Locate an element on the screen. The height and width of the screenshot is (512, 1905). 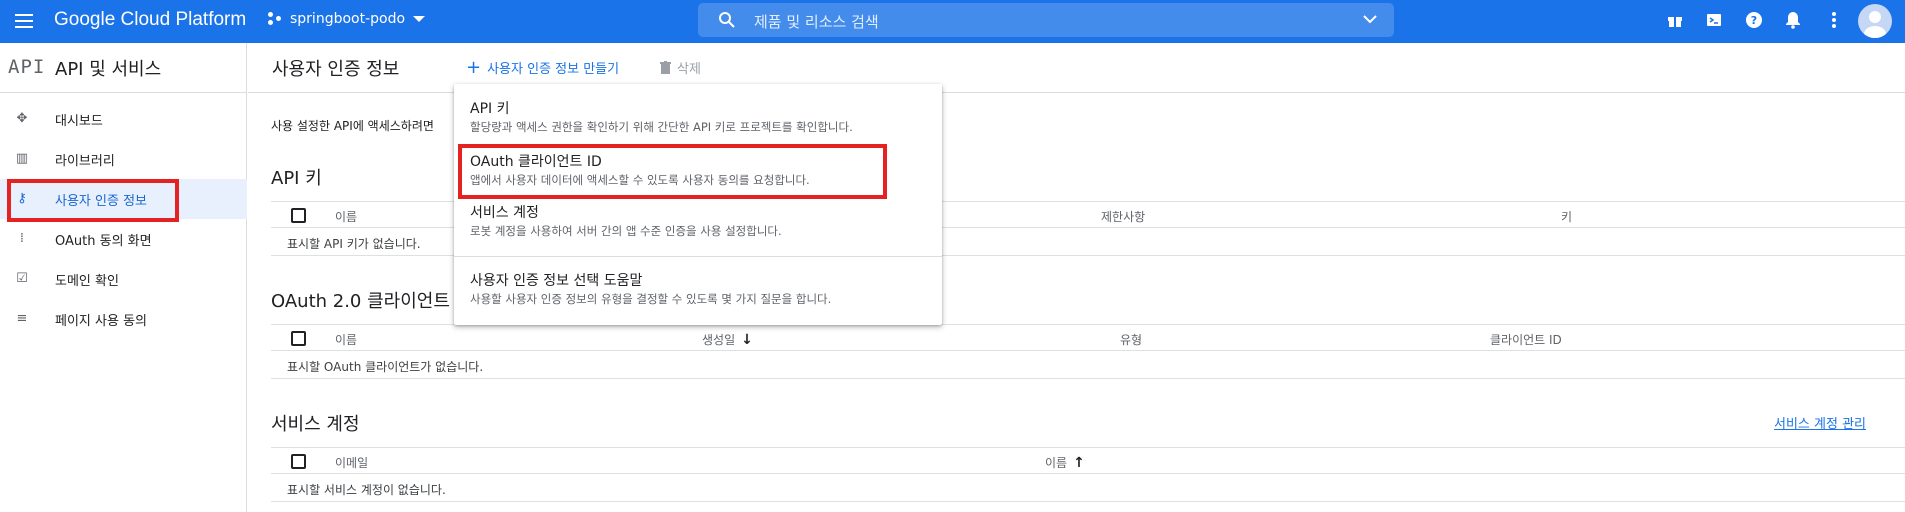
column-header-sortable: 생성일 ↓ is located at coordinates (727, 339).